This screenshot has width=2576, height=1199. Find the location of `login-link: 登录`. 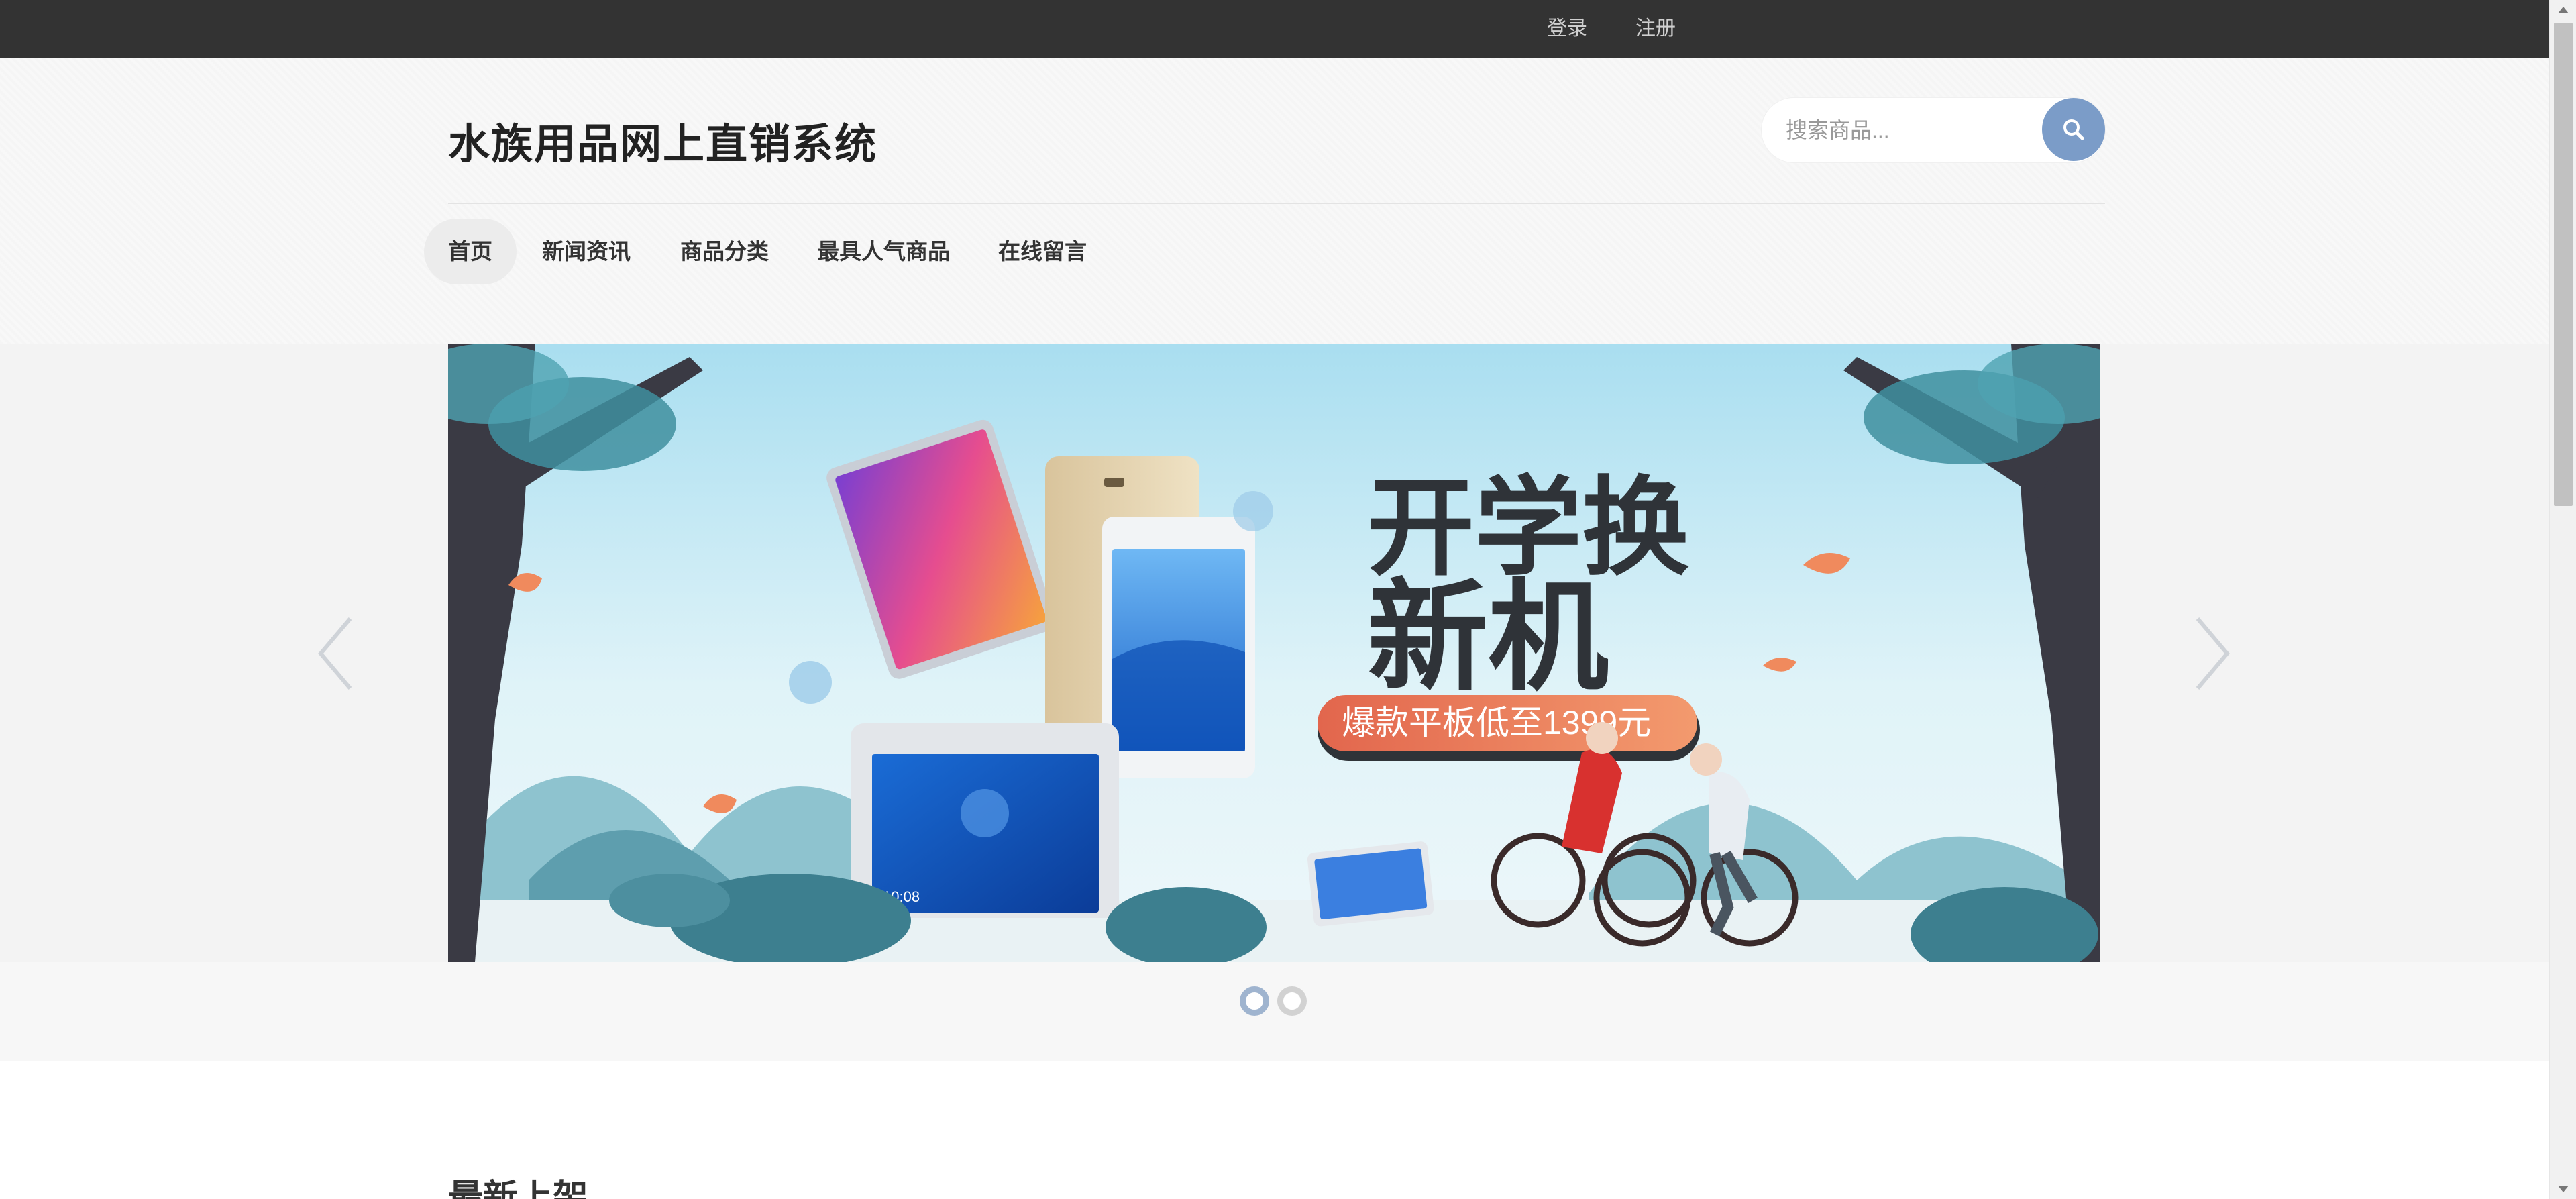

login-link: 登录 is located at coordinates (1567, 29).